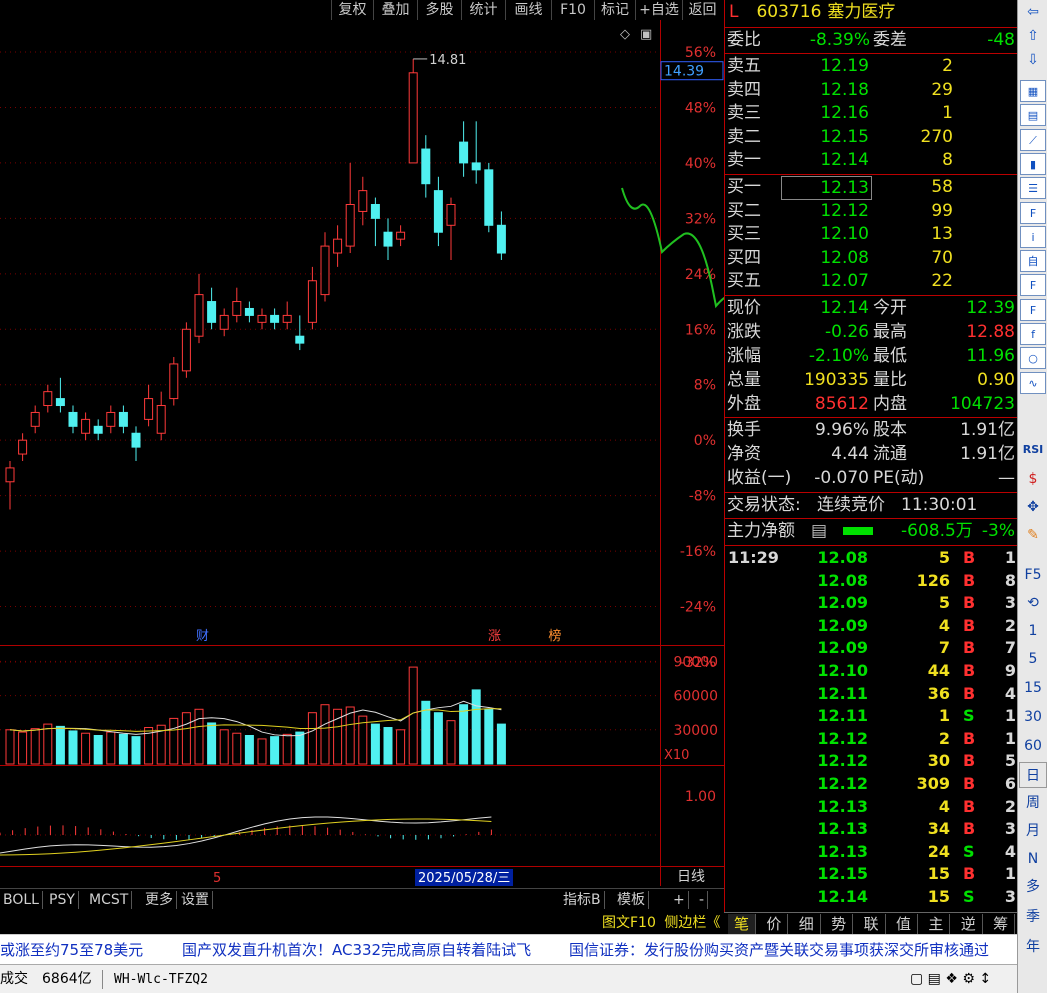 The image size is (1047, 993). What do you see at coordinates (1033, 334) in the screenshot?
I see `fx-icon: f` at bounding box center [1033, 334].